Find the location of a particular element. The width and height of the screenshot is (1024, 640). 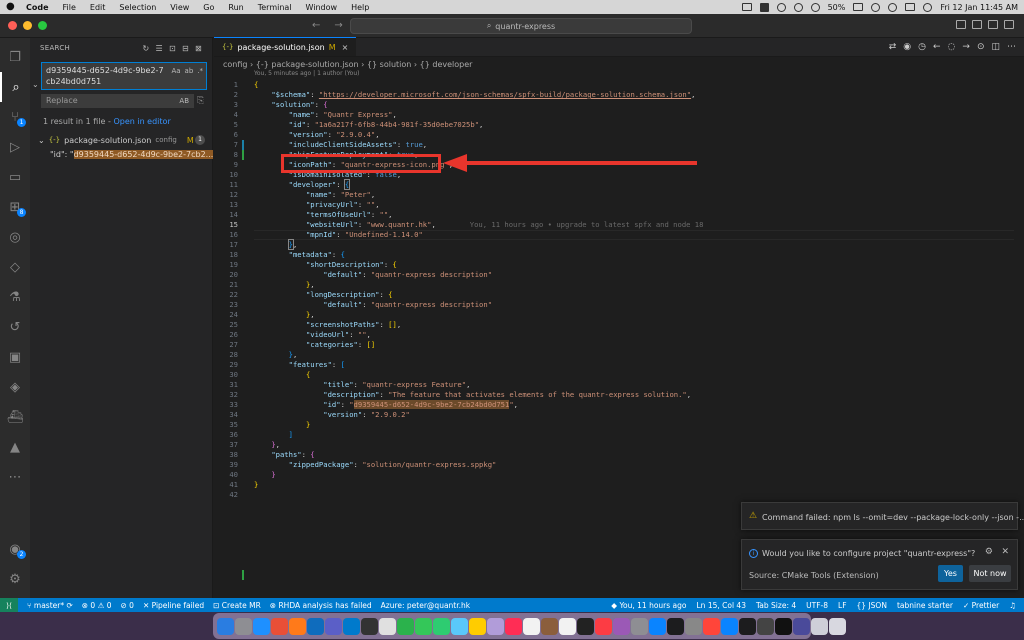

ports-status: ⊘ 0 is located at coordinates (126, 605).